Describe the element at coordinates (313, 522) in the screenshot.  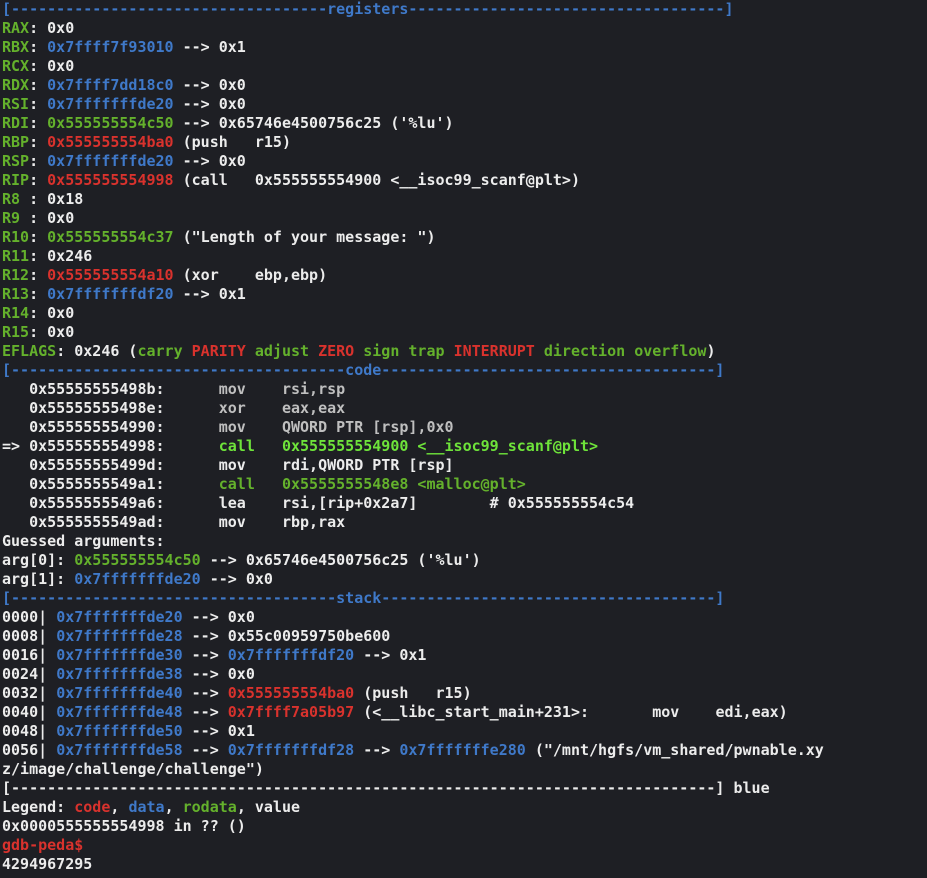
I see `code-operands: rbp,rax` at that location.